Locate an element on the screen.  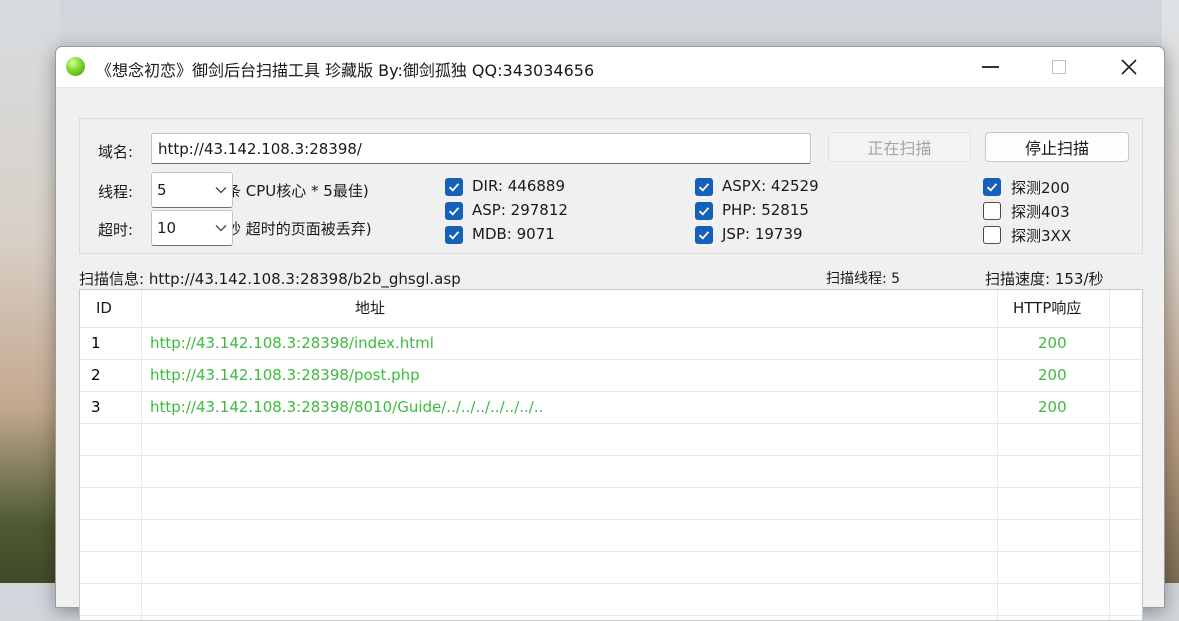
scan-speed: 扫描速度: 153/秒 is located at coordinates (1044, 279).